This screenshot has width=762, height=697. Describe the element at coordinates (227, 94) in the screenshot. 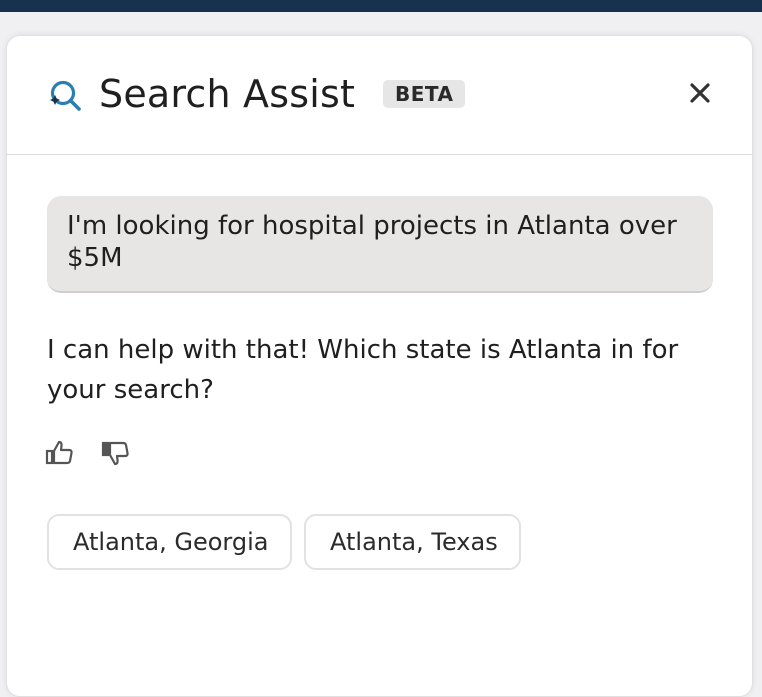

I see `panel-title: Search Assist` at that location.